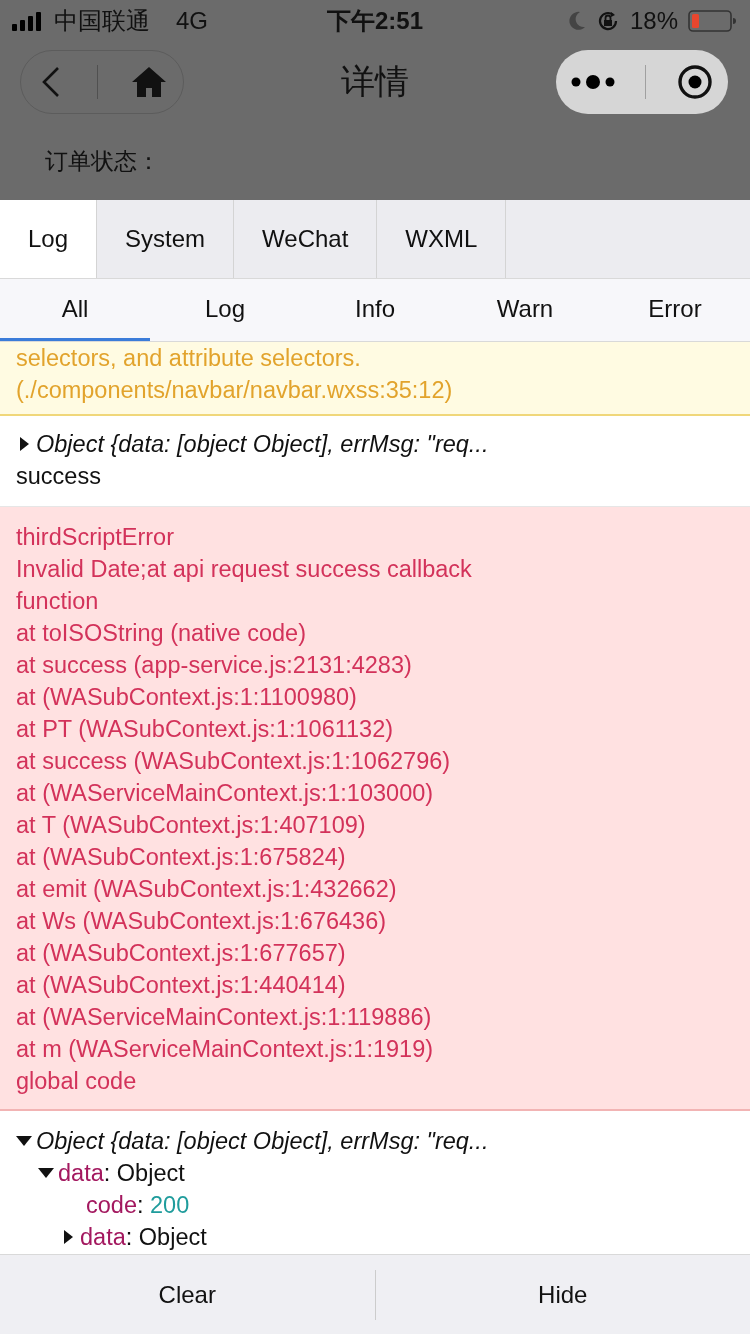 The height and width of the screenshot is (1334, 750). What do you see at coordinates (95, 537) in the screenshot?
I see `error-line: thirdScriptError` at bounding box center [95, 537].